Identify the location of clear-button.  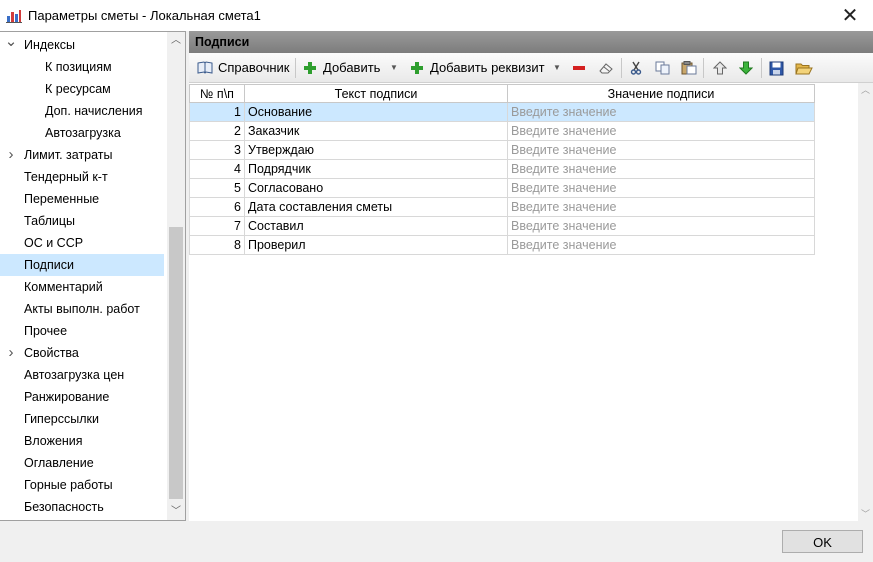
(606, 68).